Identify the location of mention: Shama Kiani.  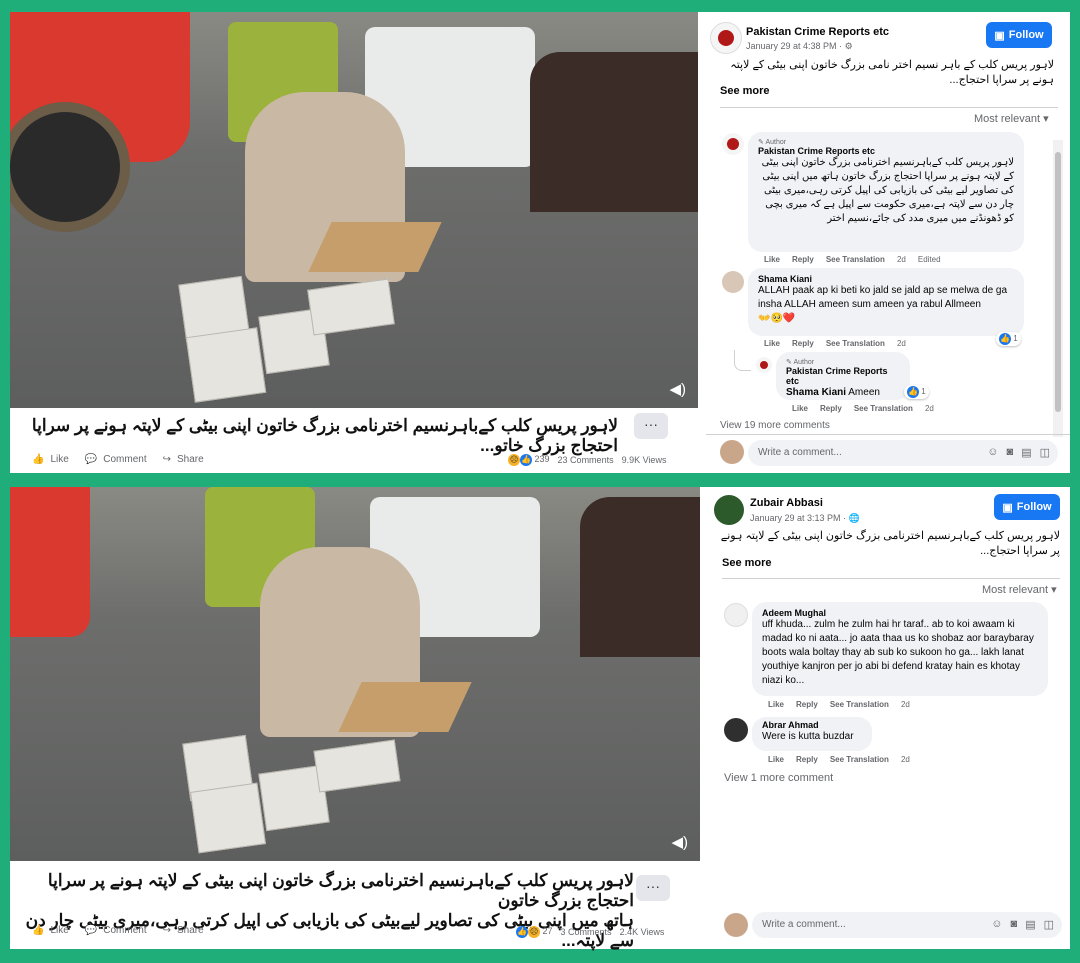
(816, 392).